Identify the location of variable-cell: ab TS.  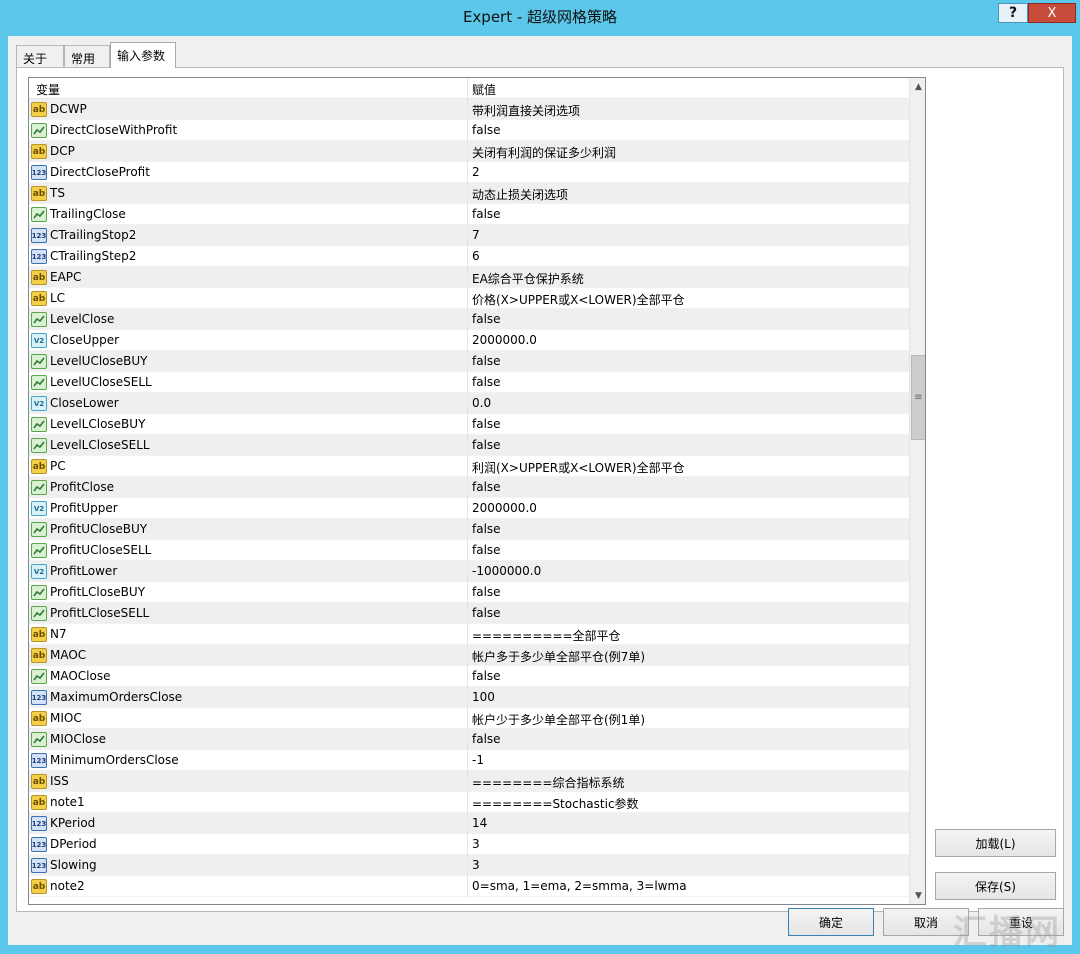
(248, 193).